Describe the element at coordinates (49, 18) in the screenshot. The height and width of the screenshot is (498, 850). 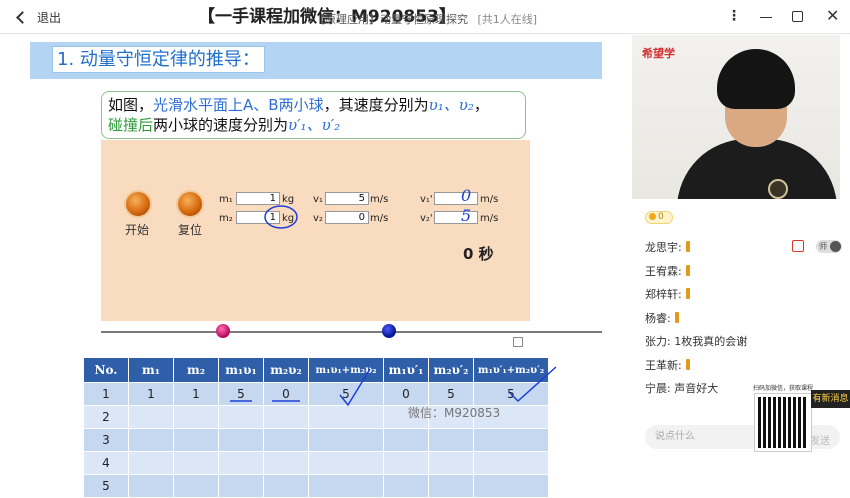
I see `exit-label: 退出` at that location.